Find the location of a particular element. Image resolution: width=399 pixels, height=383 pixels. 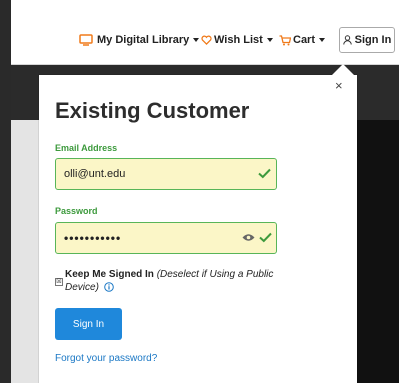

sign-in-button: Sign In is located at coordinates (88, 324).